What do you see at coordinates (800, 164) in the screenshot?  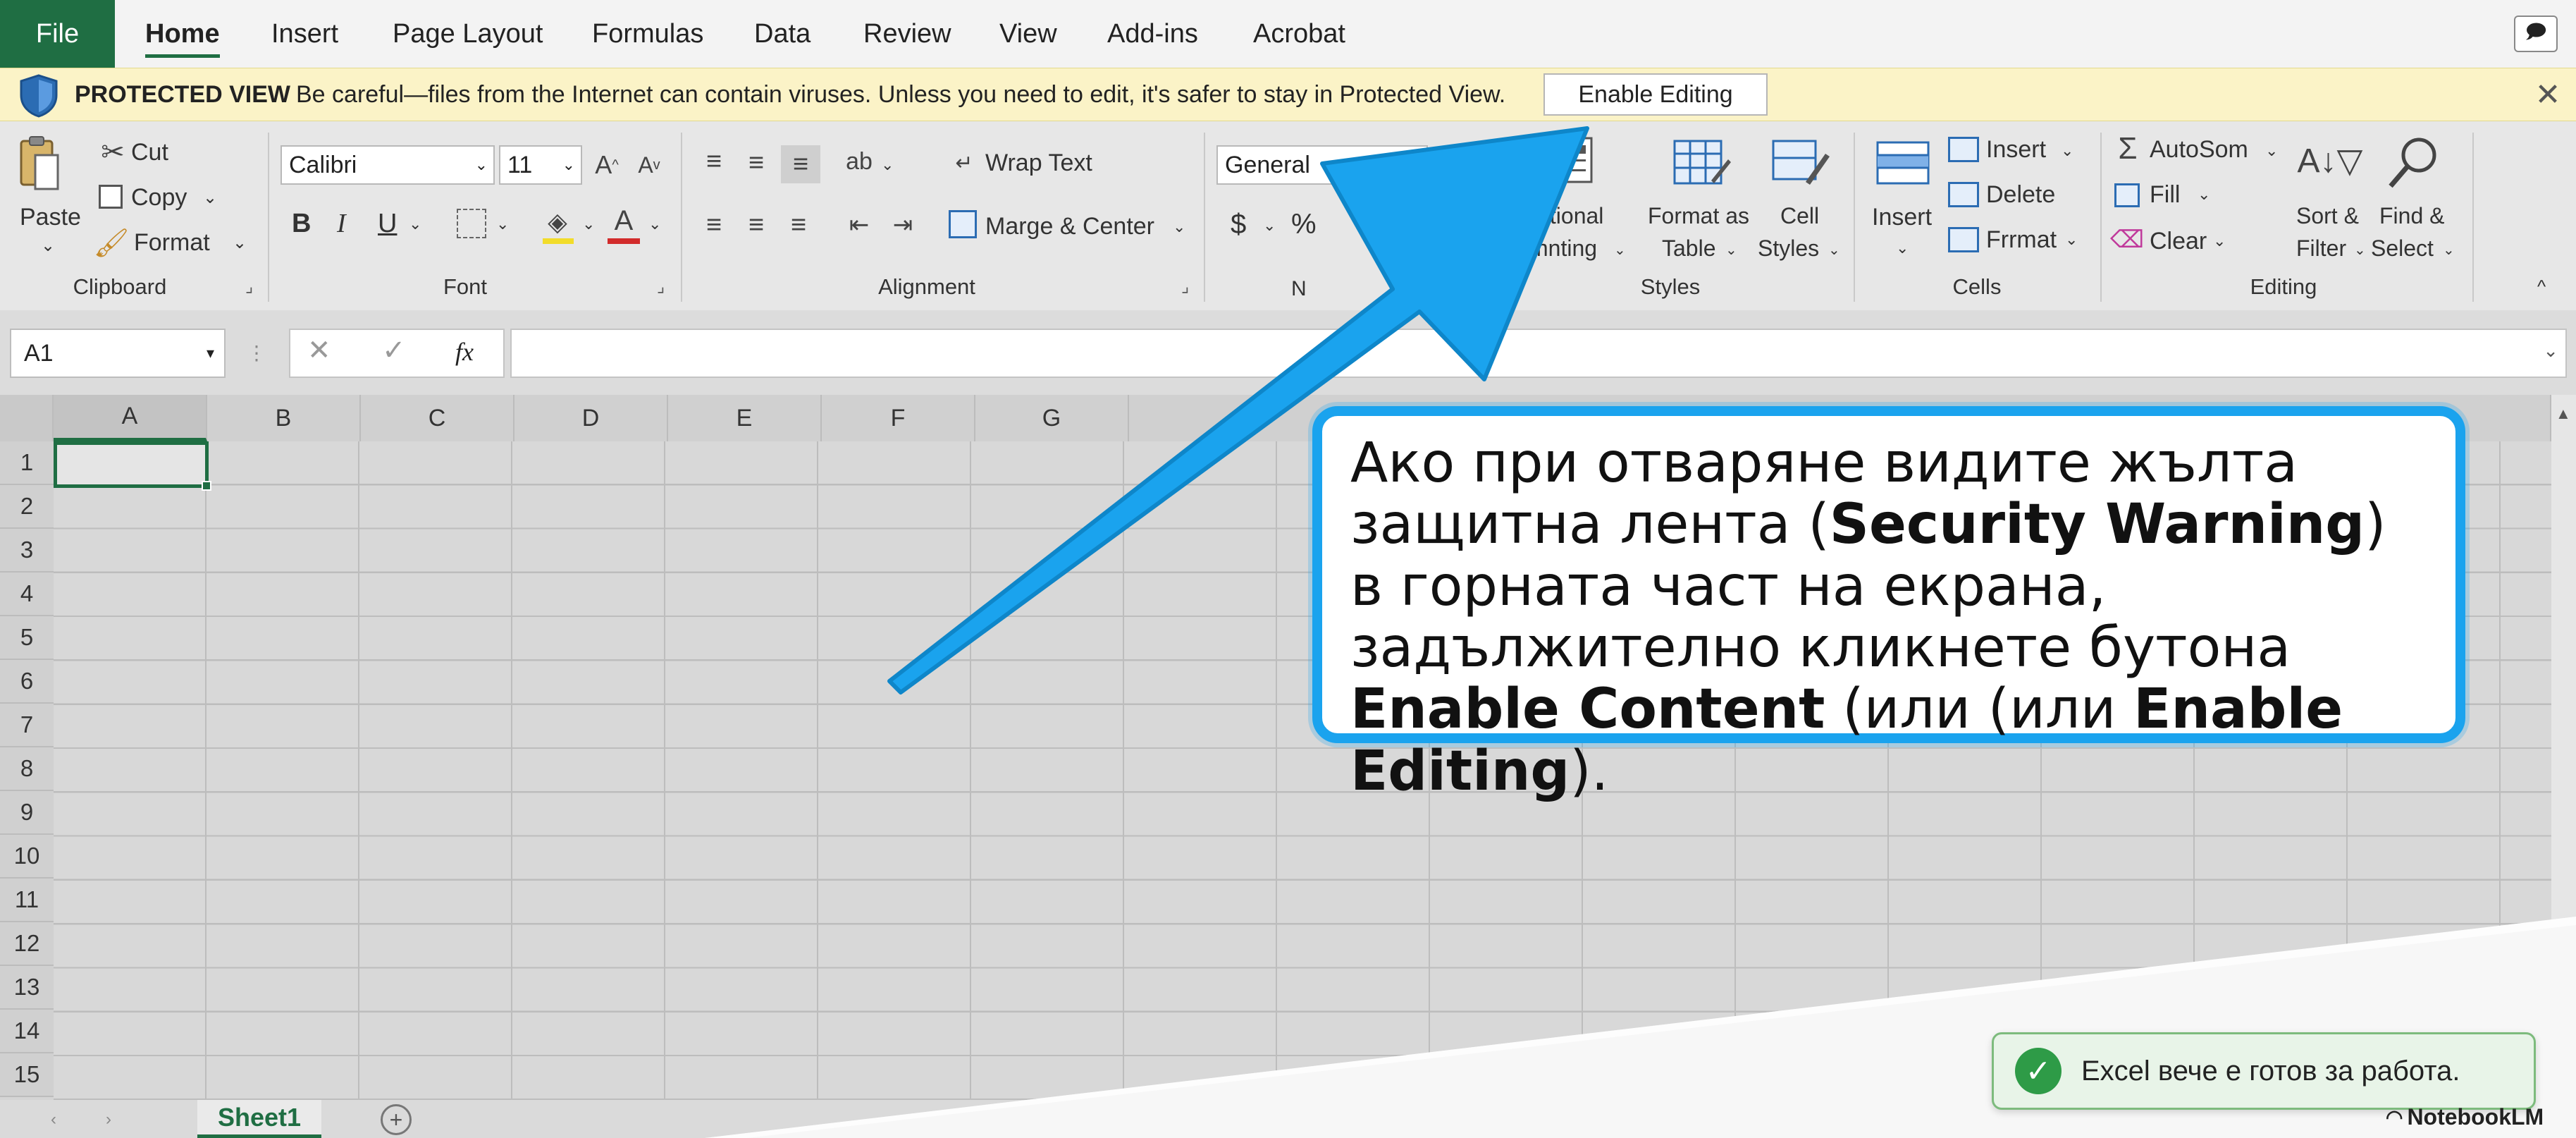 I see `align-bottom-icon: ≡` at bounding box center [800, 164].